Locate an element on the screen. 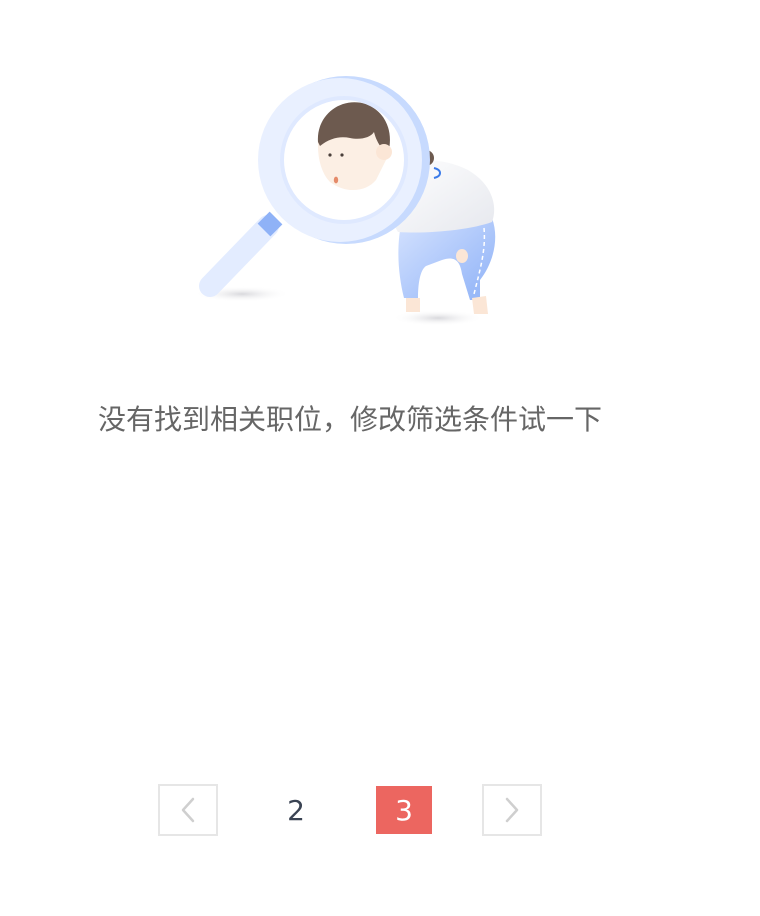 The width and height of the screenshot is (760, 916). chevron-left-icon is located at coordinates (188, 810).